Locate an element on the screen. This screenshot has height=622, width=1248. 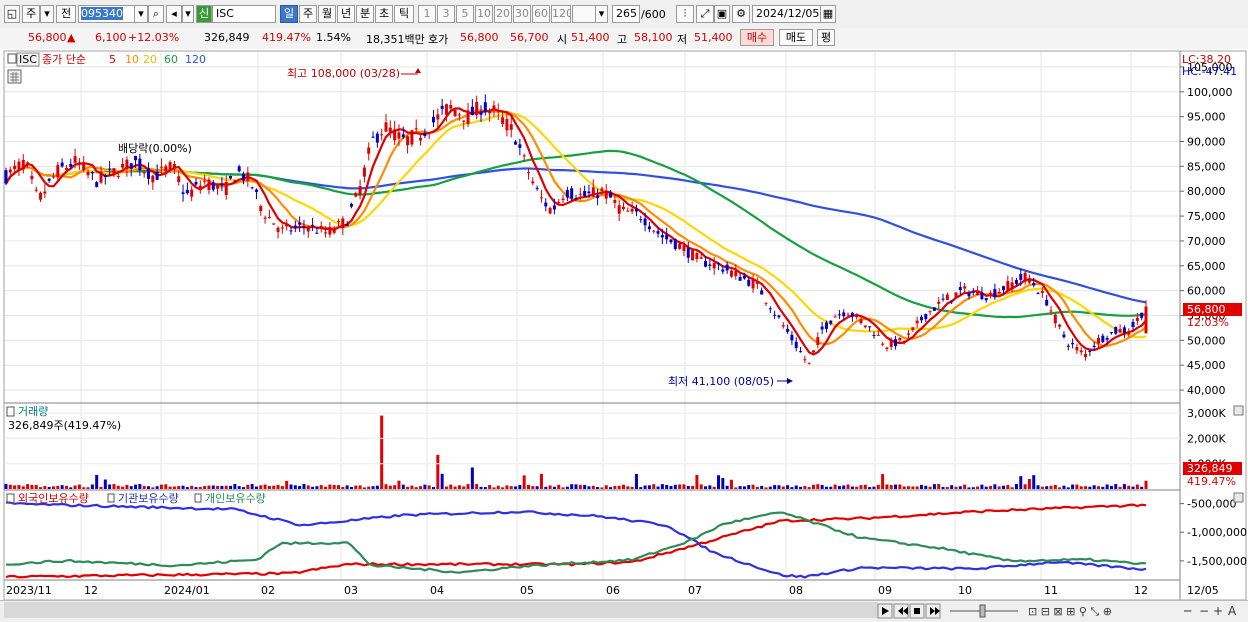
change-percent: +12.03% is located at coordinates (154, 37).